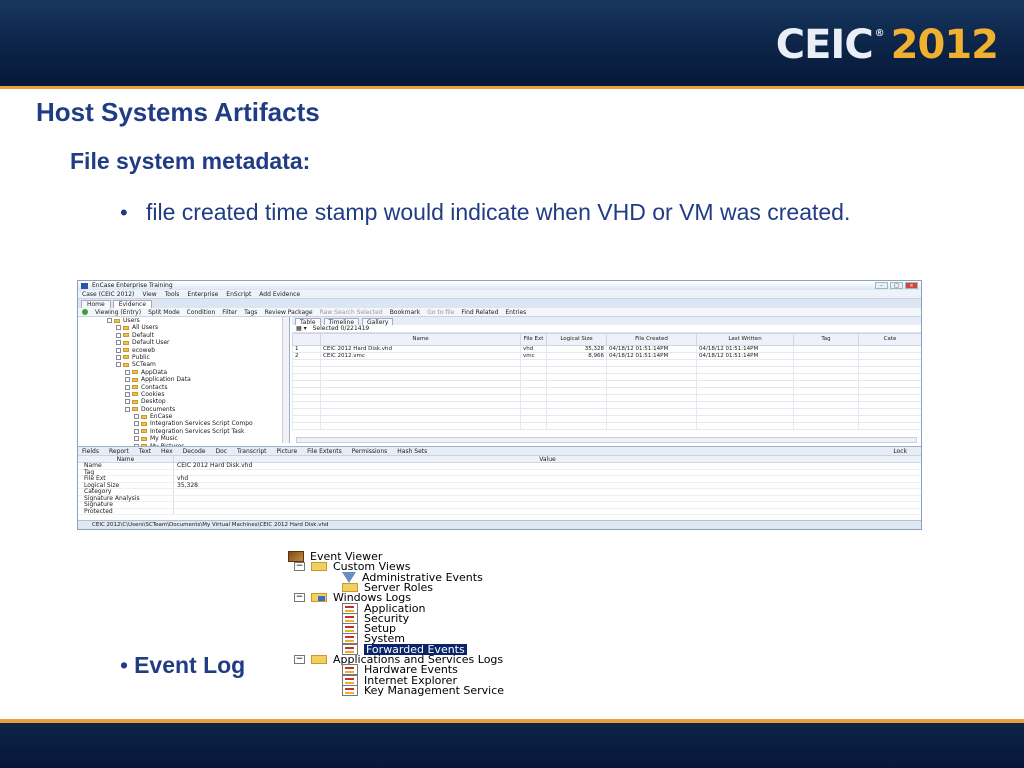  What do you see at coordinates (194, 451) in the screenshot?
I see `field-tab: Decode` at bounding box center [194, 451].